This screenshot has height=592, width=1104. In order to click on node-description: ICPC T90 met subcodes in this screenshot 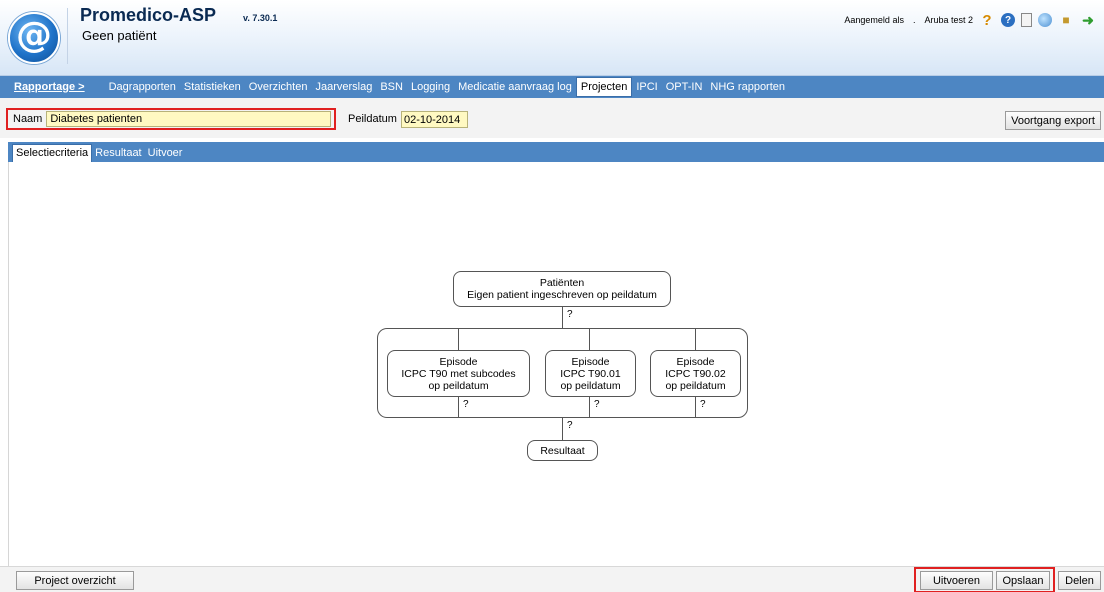, I will do `click(458, 373)`.